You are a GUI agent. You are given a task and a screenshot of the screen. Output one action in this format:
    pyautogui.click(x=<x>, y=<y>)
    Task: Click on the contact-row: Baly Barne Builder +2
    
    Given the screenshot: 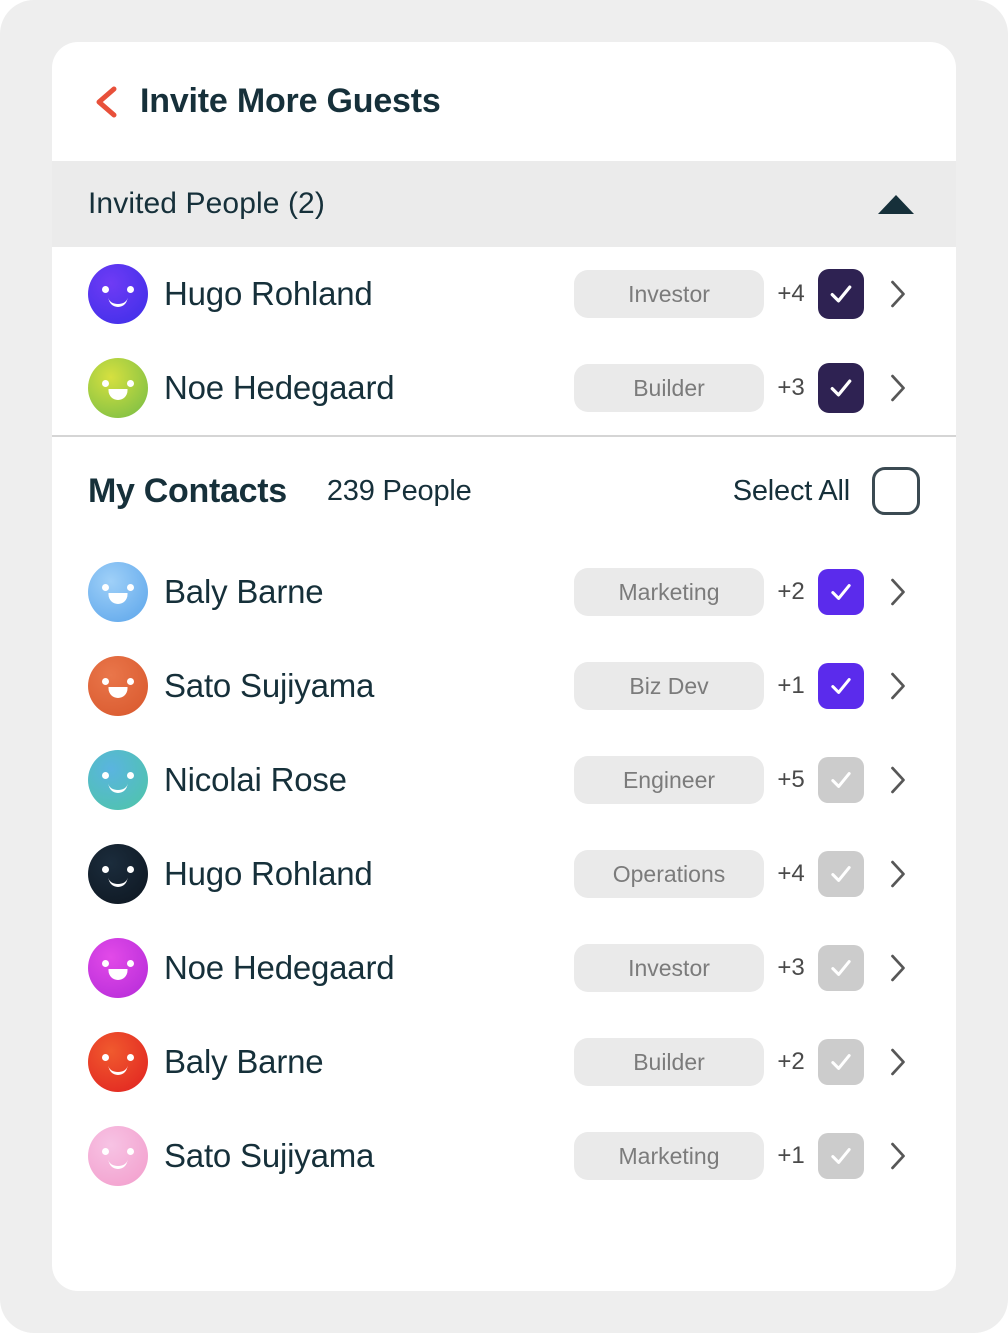 What is the action you would take?
    pyautogui.click(x=504, y=1062)
    